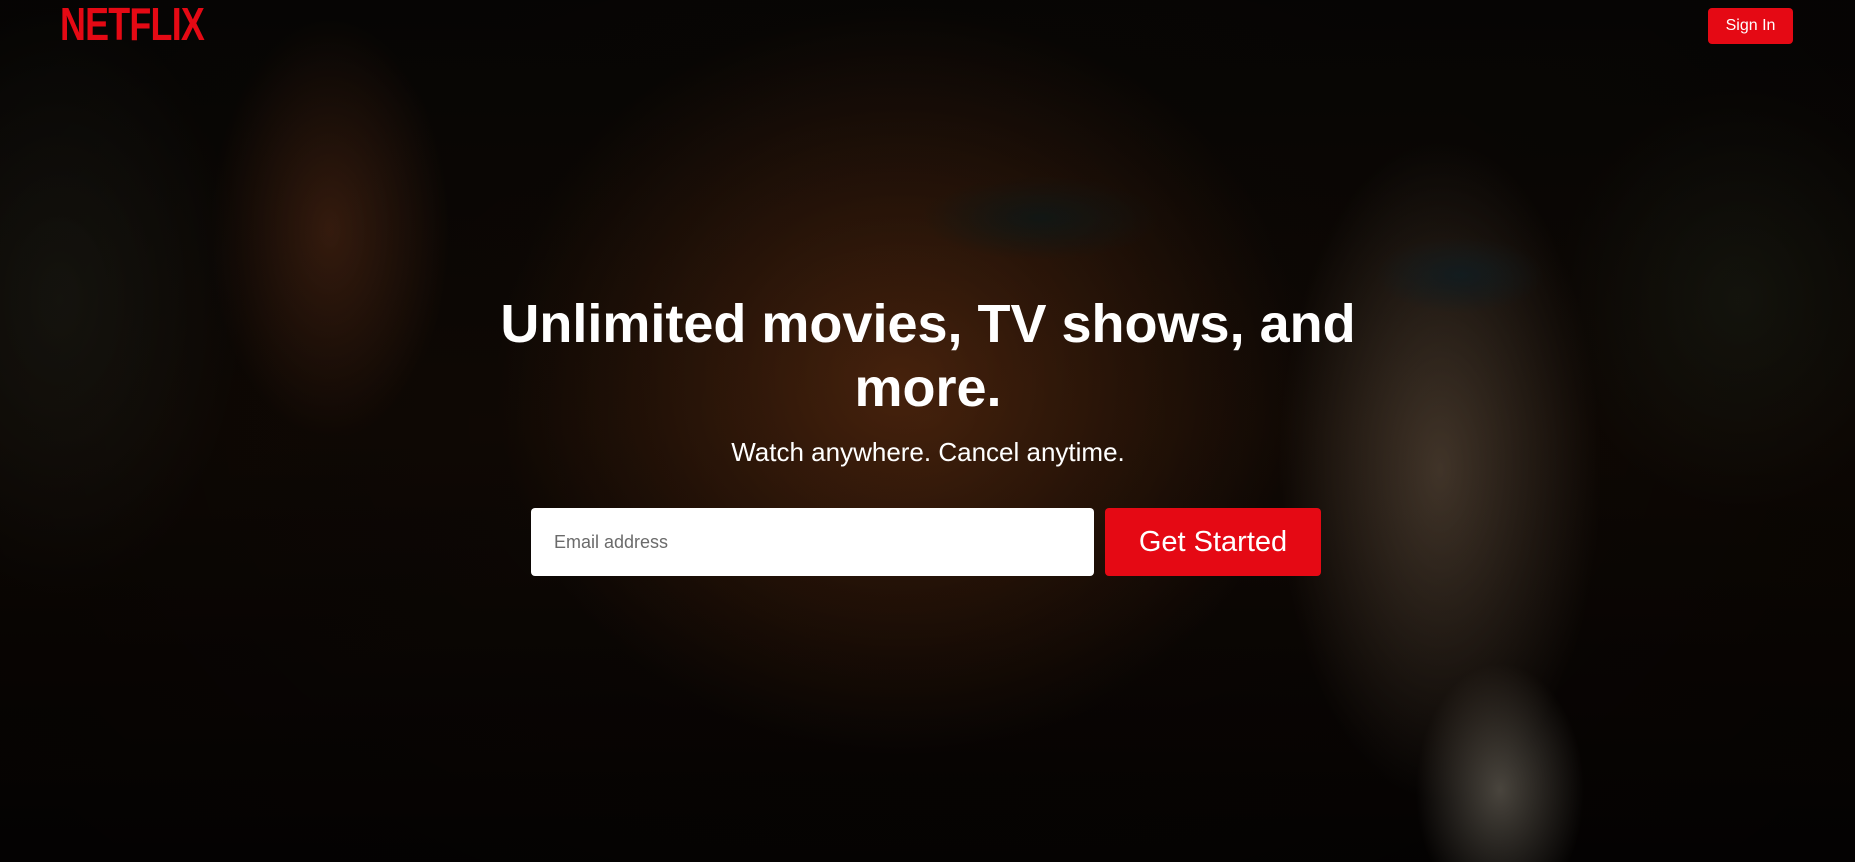 This screenshot has width=1855, height=862. What do you see at coordinates (928, 452) in the screenshot?
I see `hero-subheadline: Watch anywhere. Cancel anytime.` at bounding box center [928, 452].